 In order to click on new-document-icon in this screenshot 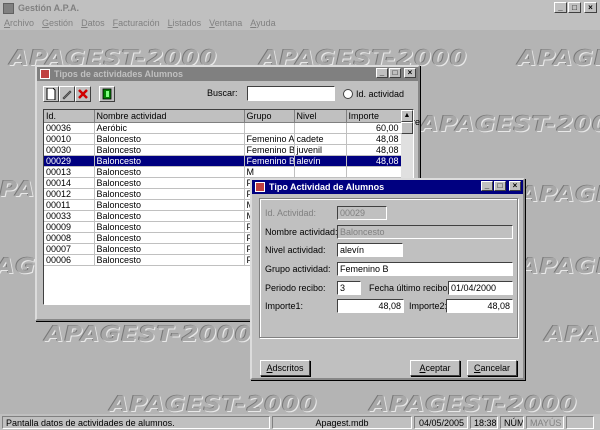, I will do `click(51, 94)`.